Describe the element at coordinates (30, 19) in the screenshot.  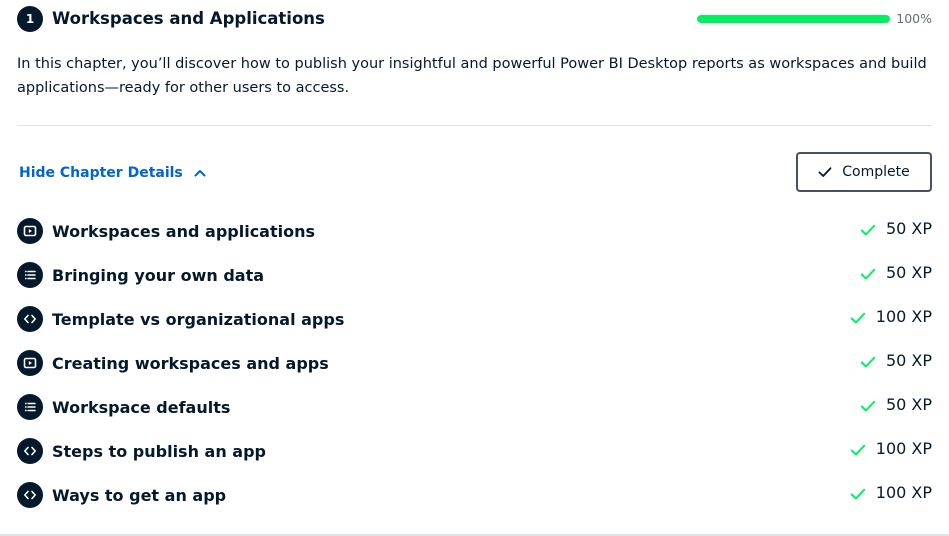
I see `chapter-number-badge: 1` at that location.